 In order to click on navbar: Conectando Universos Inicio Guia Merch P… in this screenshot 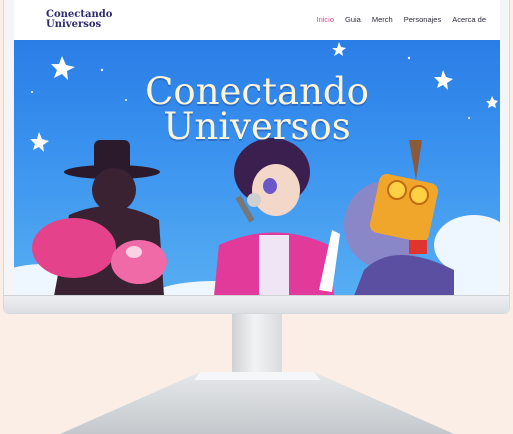, I will do `click(257, 20)`.